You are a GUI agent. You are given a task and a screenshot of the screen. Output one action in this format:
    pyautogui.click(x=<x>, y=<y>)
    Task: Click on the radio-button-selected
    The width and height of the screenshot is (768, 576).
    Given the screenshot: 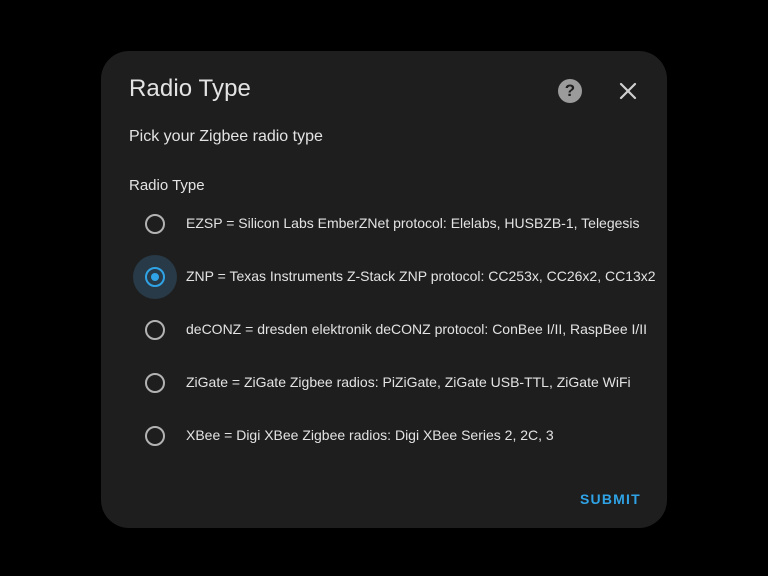 What is the action you would take?
    pyautogui.click(x=155, y=277)
    